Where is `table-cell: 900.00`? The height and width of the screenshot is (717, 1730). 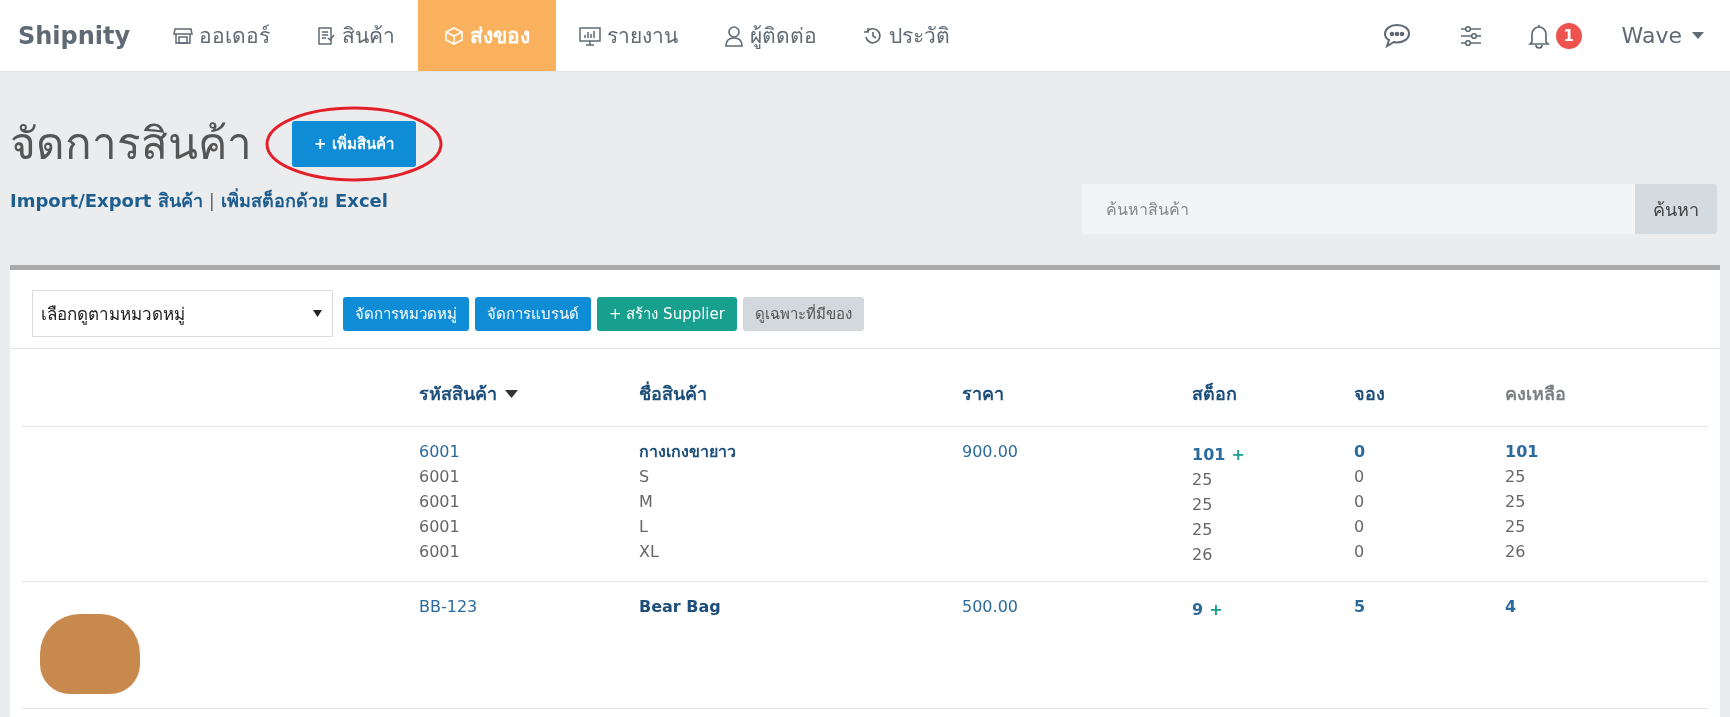
table-cell: 900.00 is located at coordinates (990, 451).